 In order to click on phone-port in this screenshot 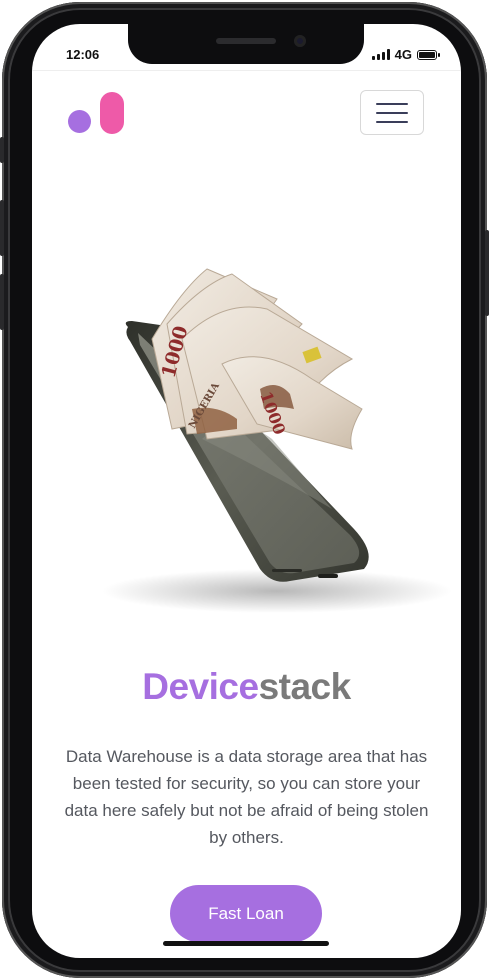, I will do `click(328, 576)`.